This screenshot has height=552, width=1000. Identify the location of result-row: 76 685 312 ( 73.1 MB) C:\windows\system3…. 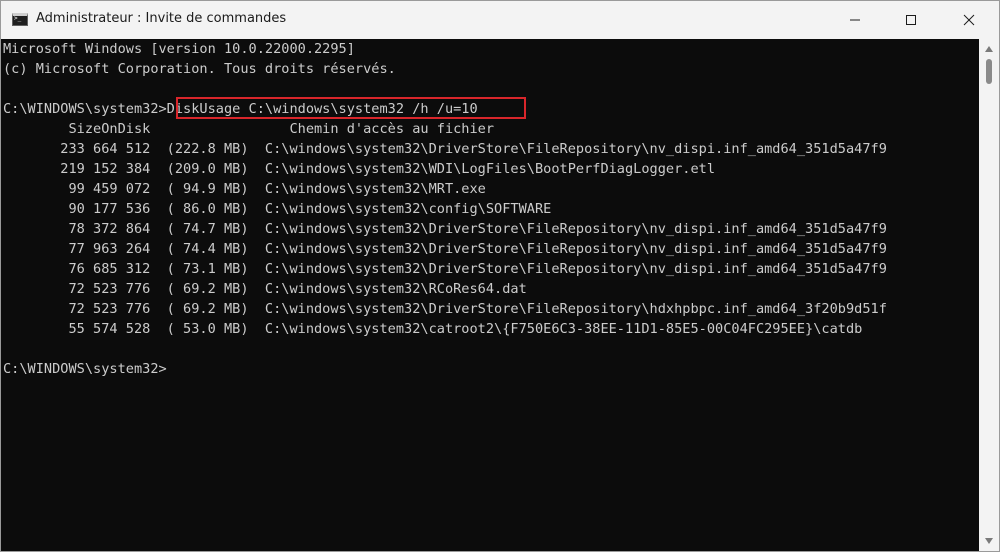
(445, 269).